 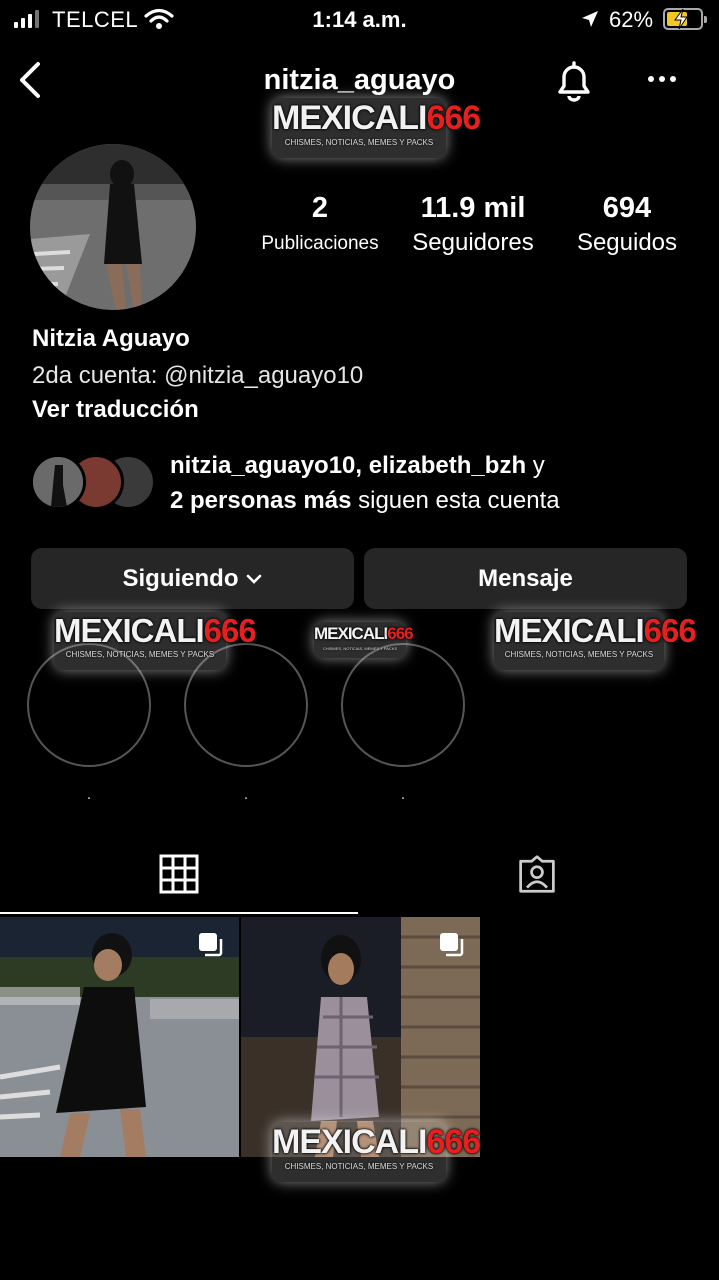 What do you see at coordinates (179, 913) in the screenshot?
I see `active-tab-indicator` at bounding box center [179, 913].